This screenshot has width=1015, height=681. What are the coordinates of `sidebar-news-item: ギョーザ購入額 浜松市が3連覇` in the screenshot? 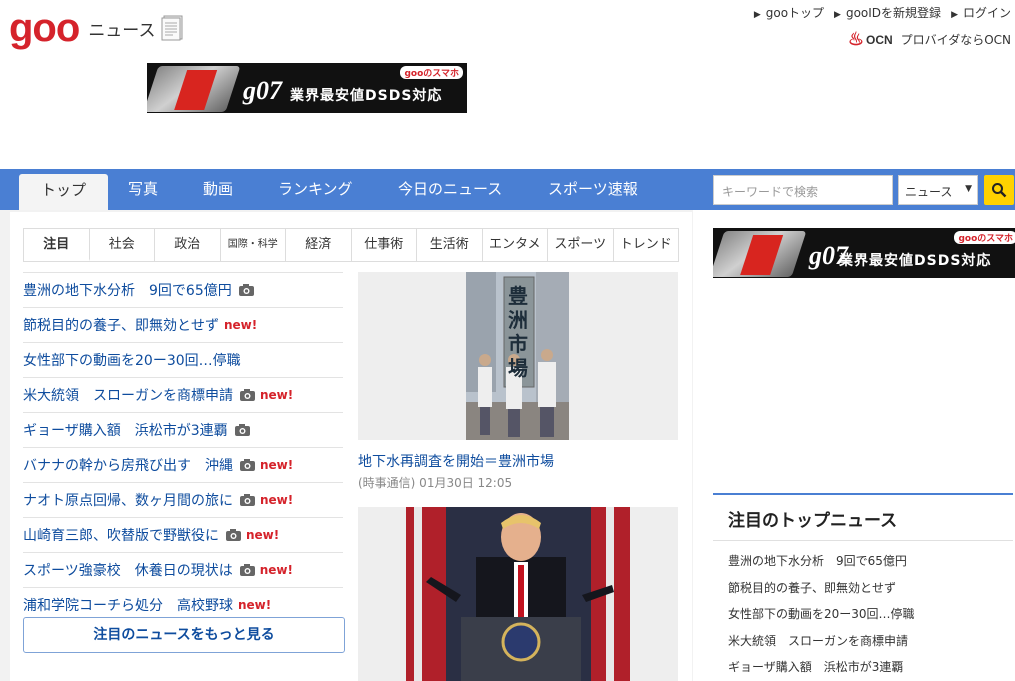 It's located at (870, 667).